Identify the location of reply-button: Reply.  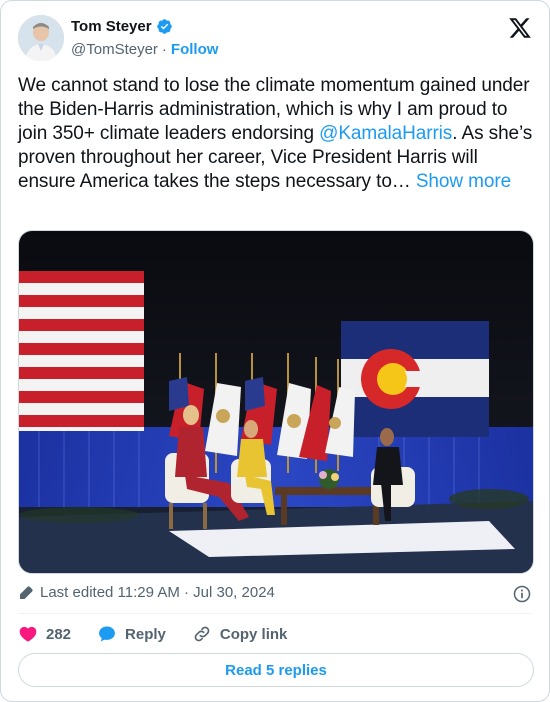
(131, 634).